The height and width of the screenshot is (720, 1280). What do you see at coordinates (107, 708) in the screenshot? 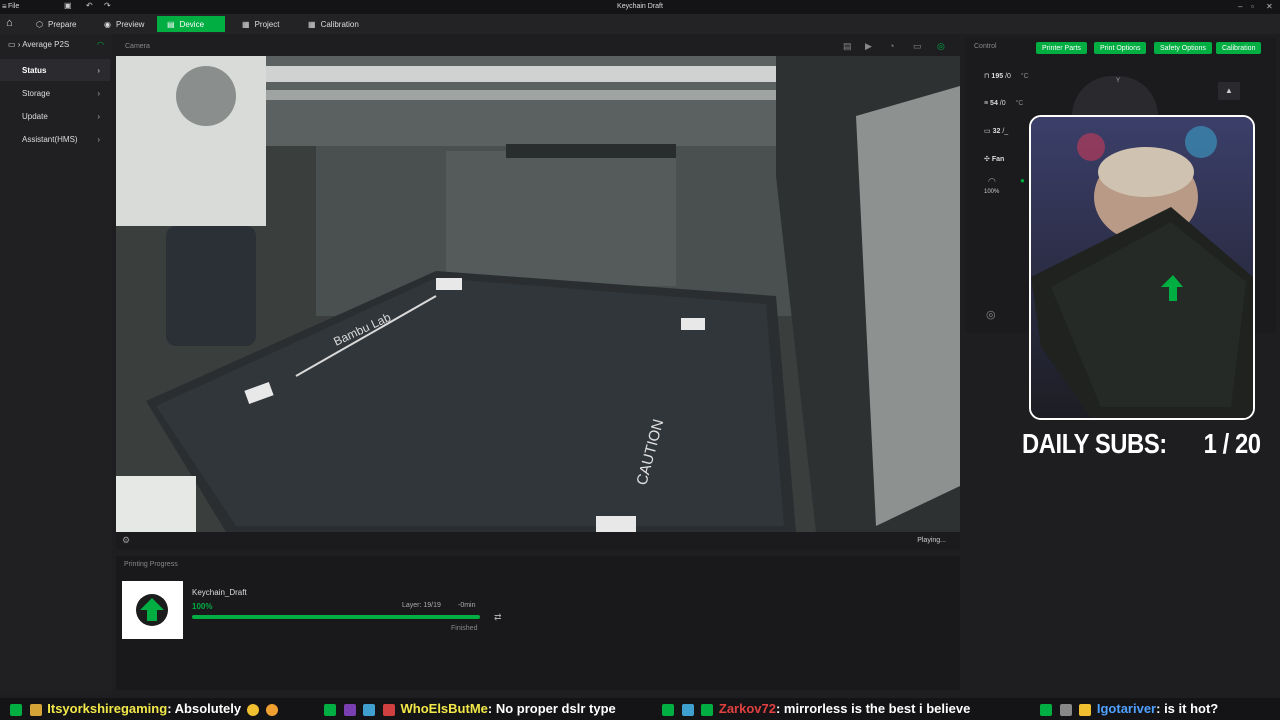
I see `chat-username: Itsyorkshiregaming` at bounding box center [107, 708].